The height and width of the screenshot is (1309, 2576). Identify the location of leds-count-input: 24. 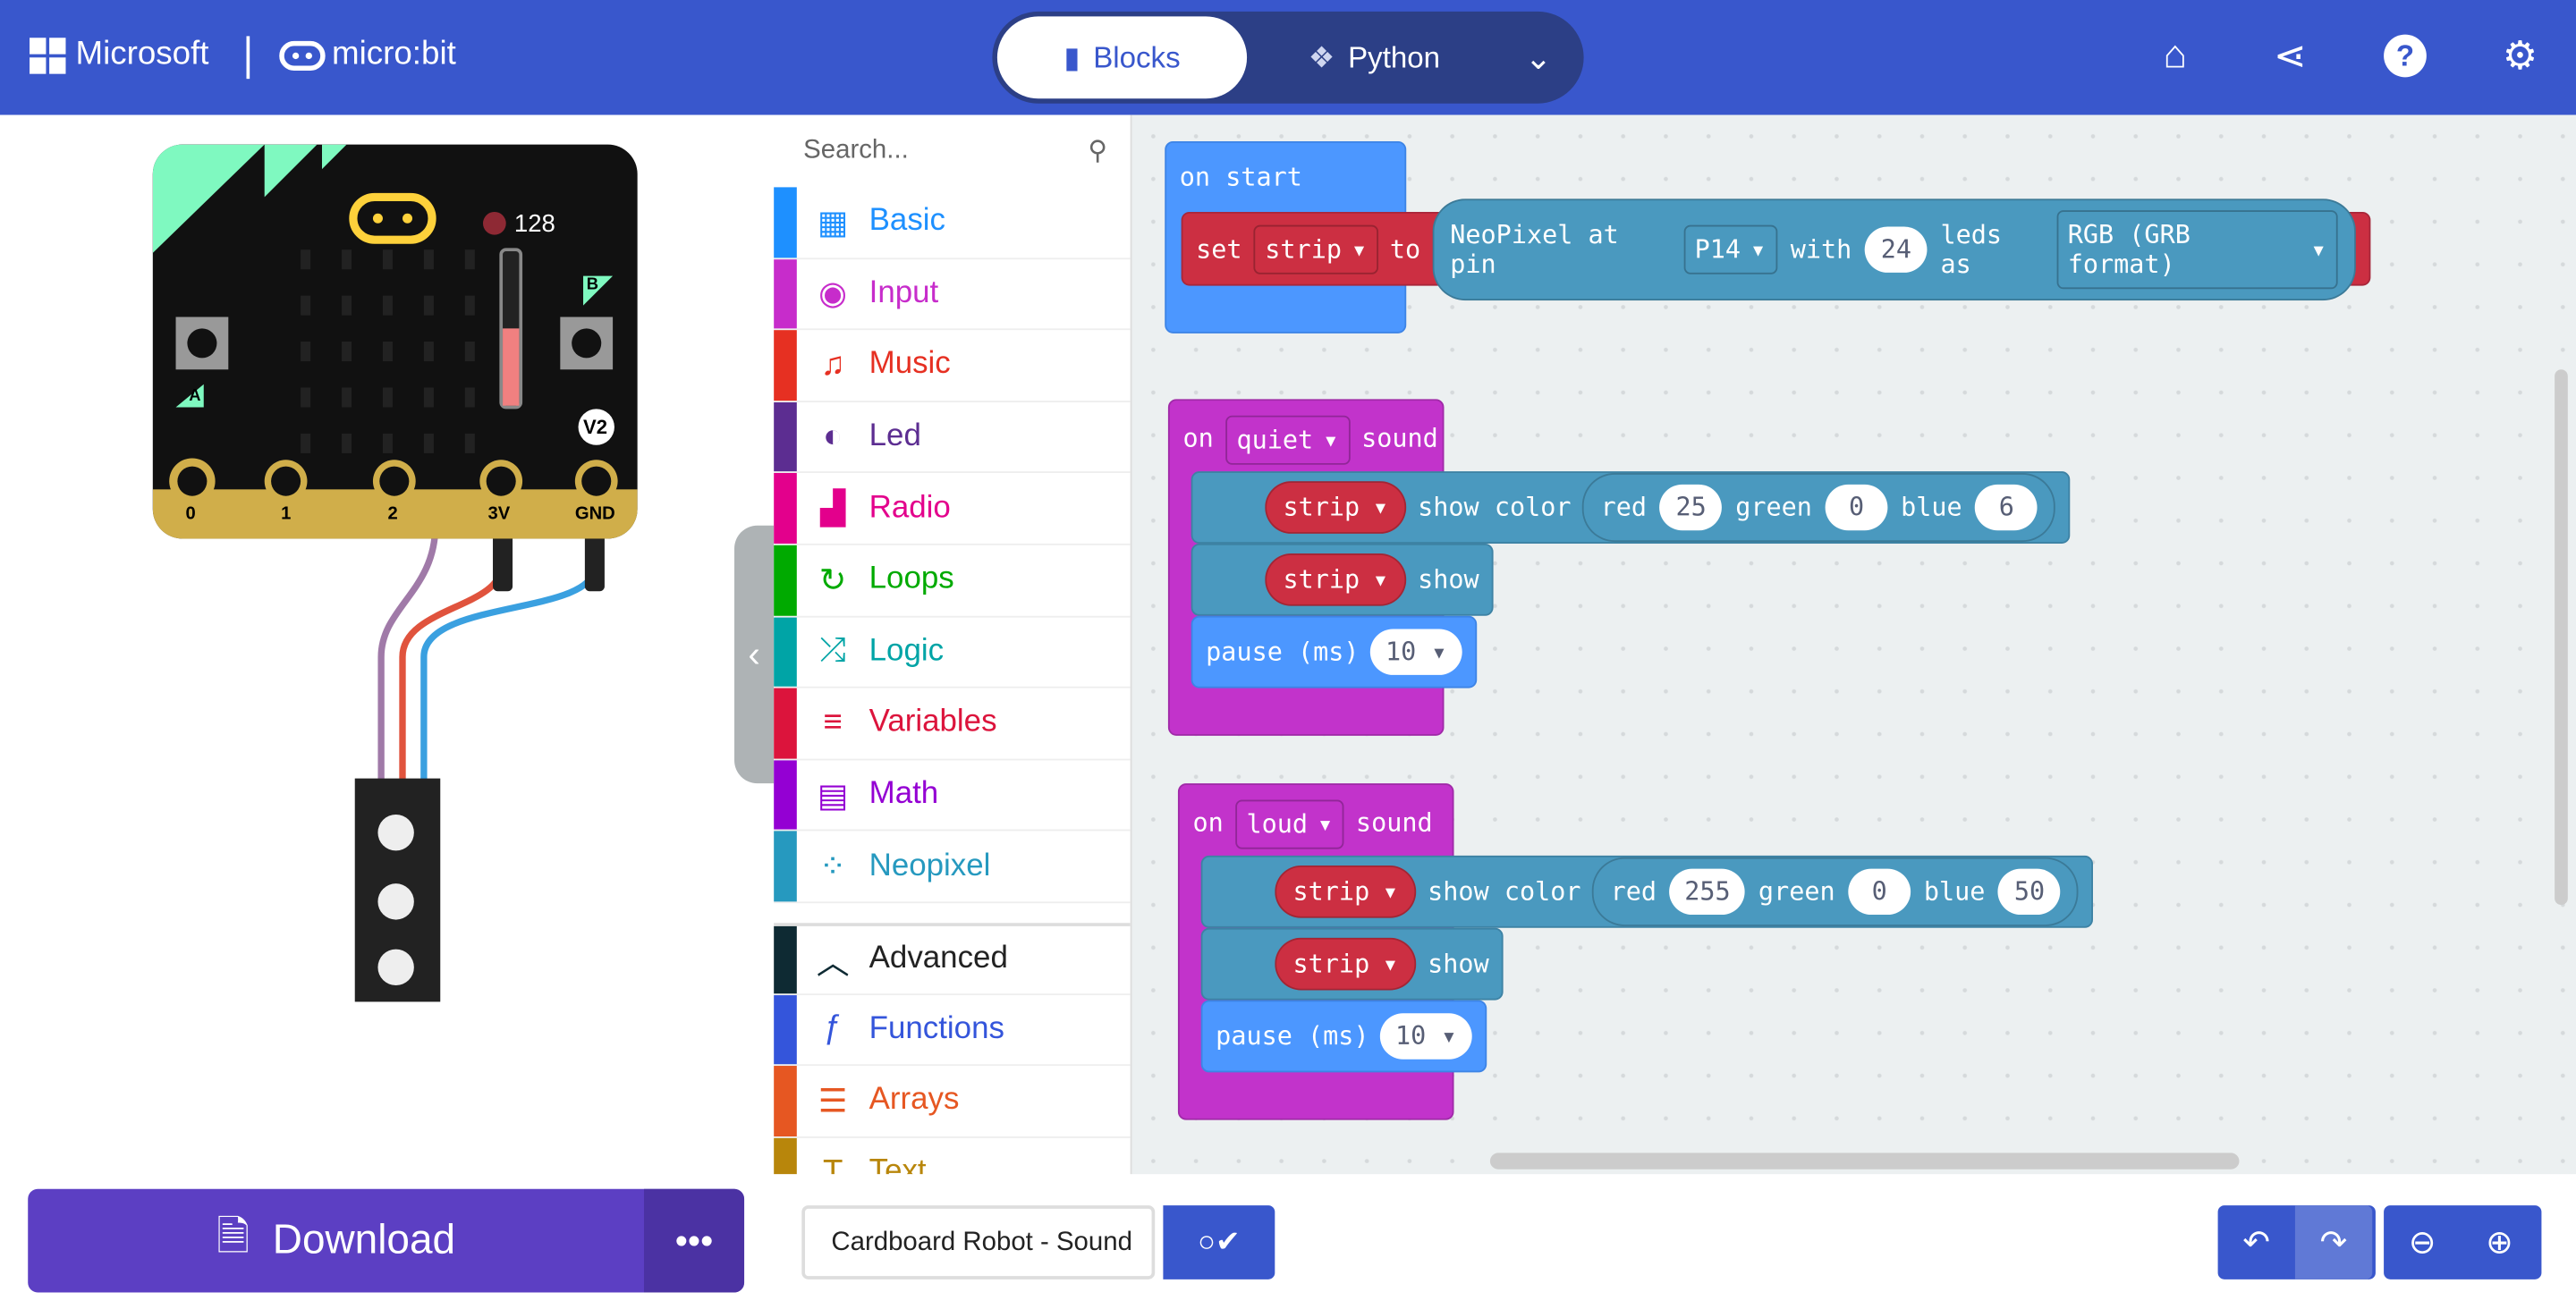
(1896, 248).